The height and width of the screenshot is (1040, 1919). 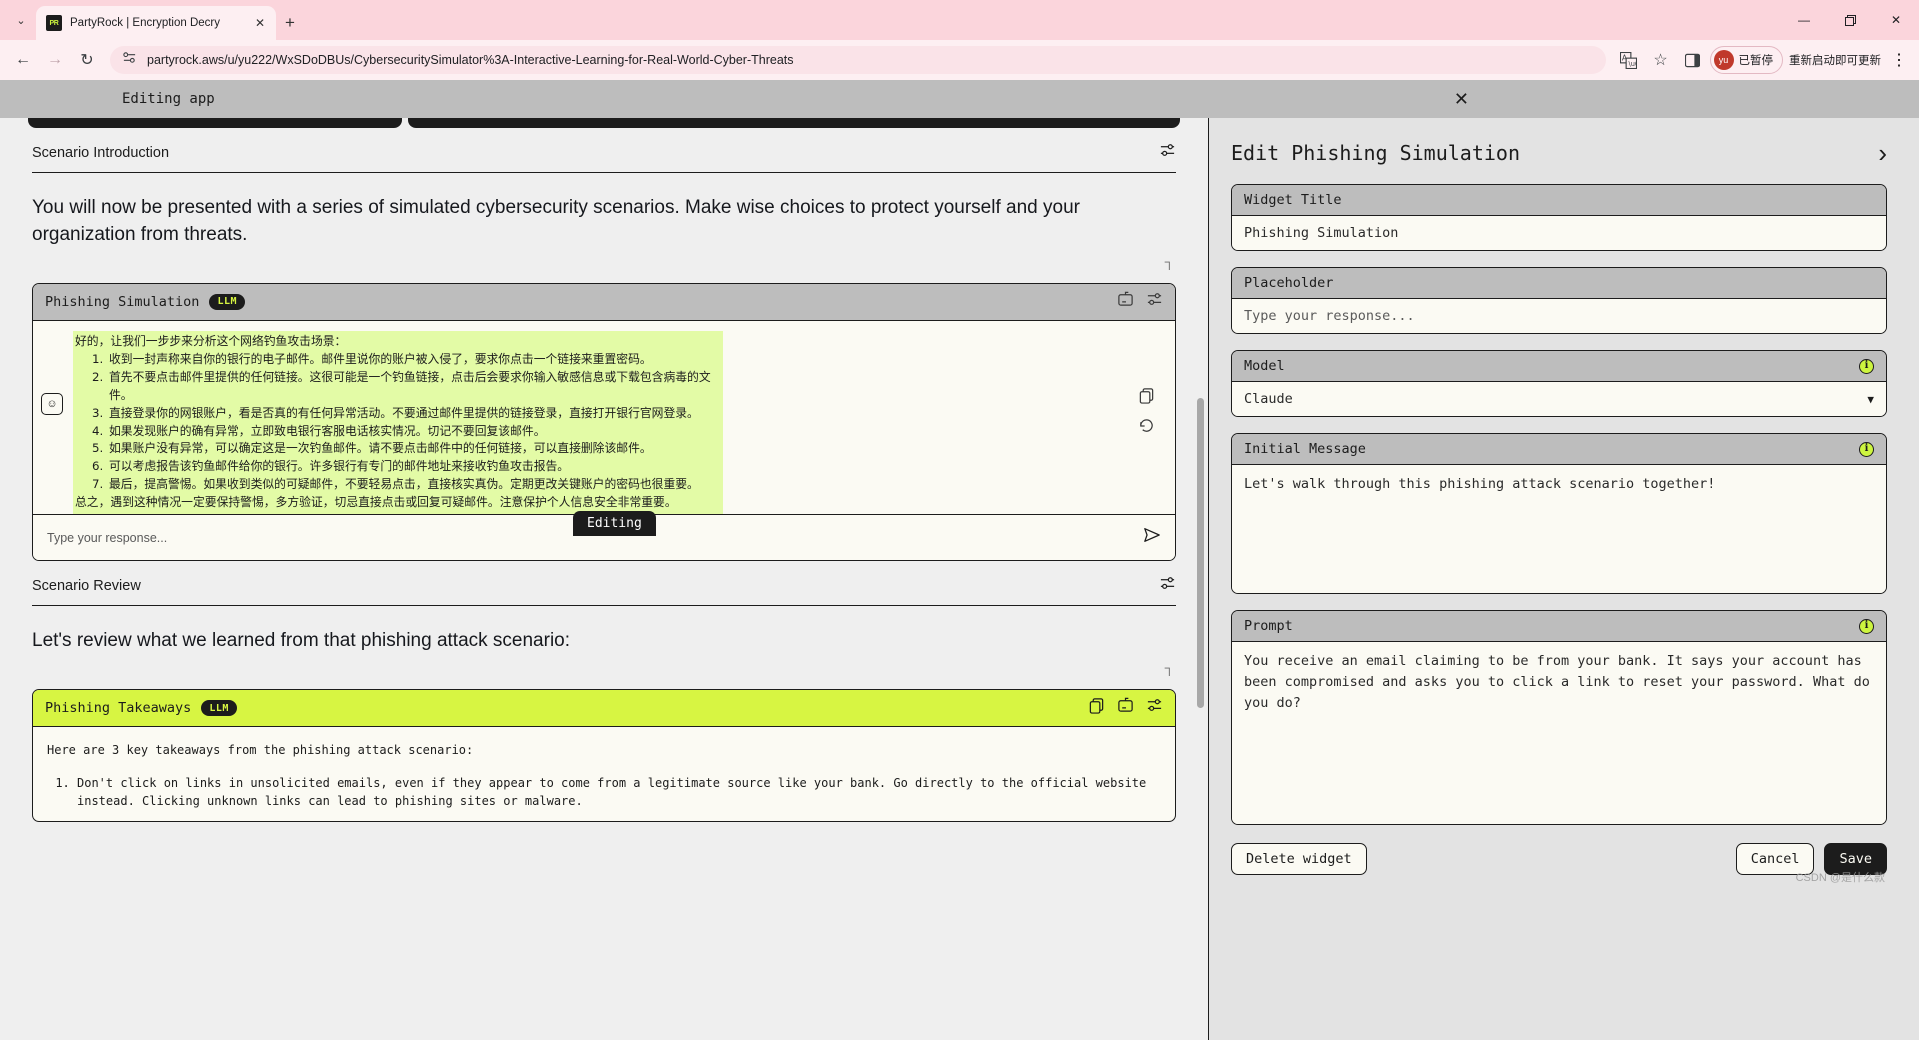 I want to click on panel-header: Edit Phishing Simulation ›, so click(x=1559, y=153).